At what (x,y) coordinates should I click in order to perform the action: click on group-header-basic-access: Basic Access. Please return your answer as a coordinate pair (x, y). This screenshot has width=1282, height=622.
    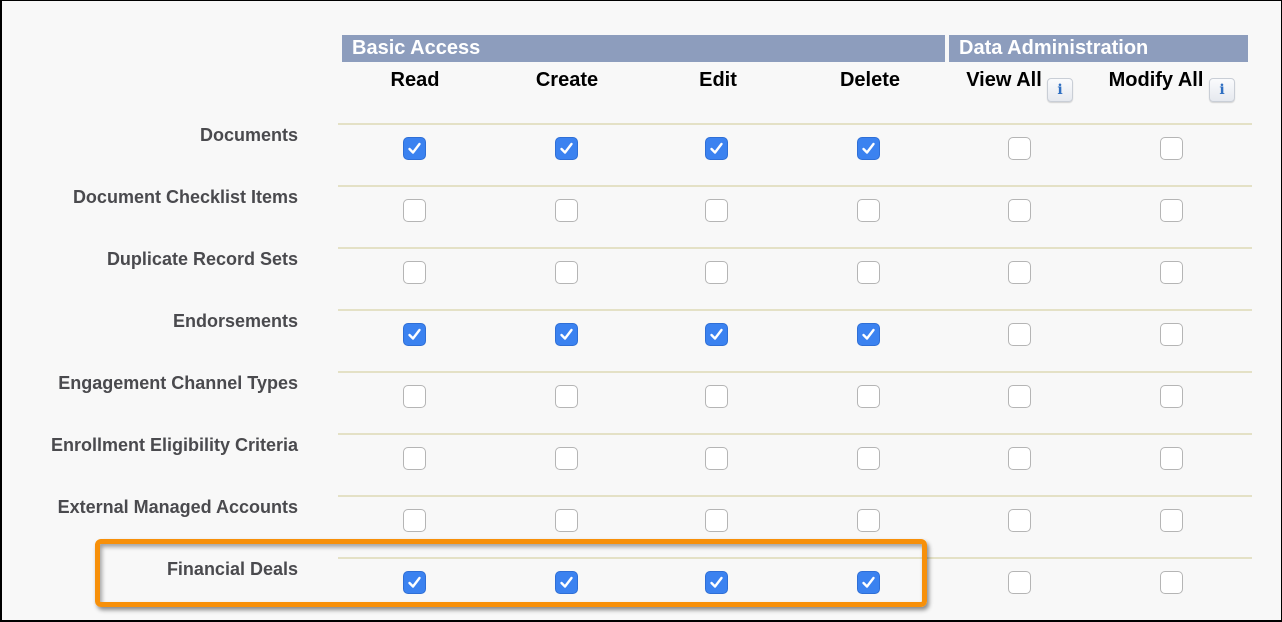
    Looking at the image, I should click on (643, 48).